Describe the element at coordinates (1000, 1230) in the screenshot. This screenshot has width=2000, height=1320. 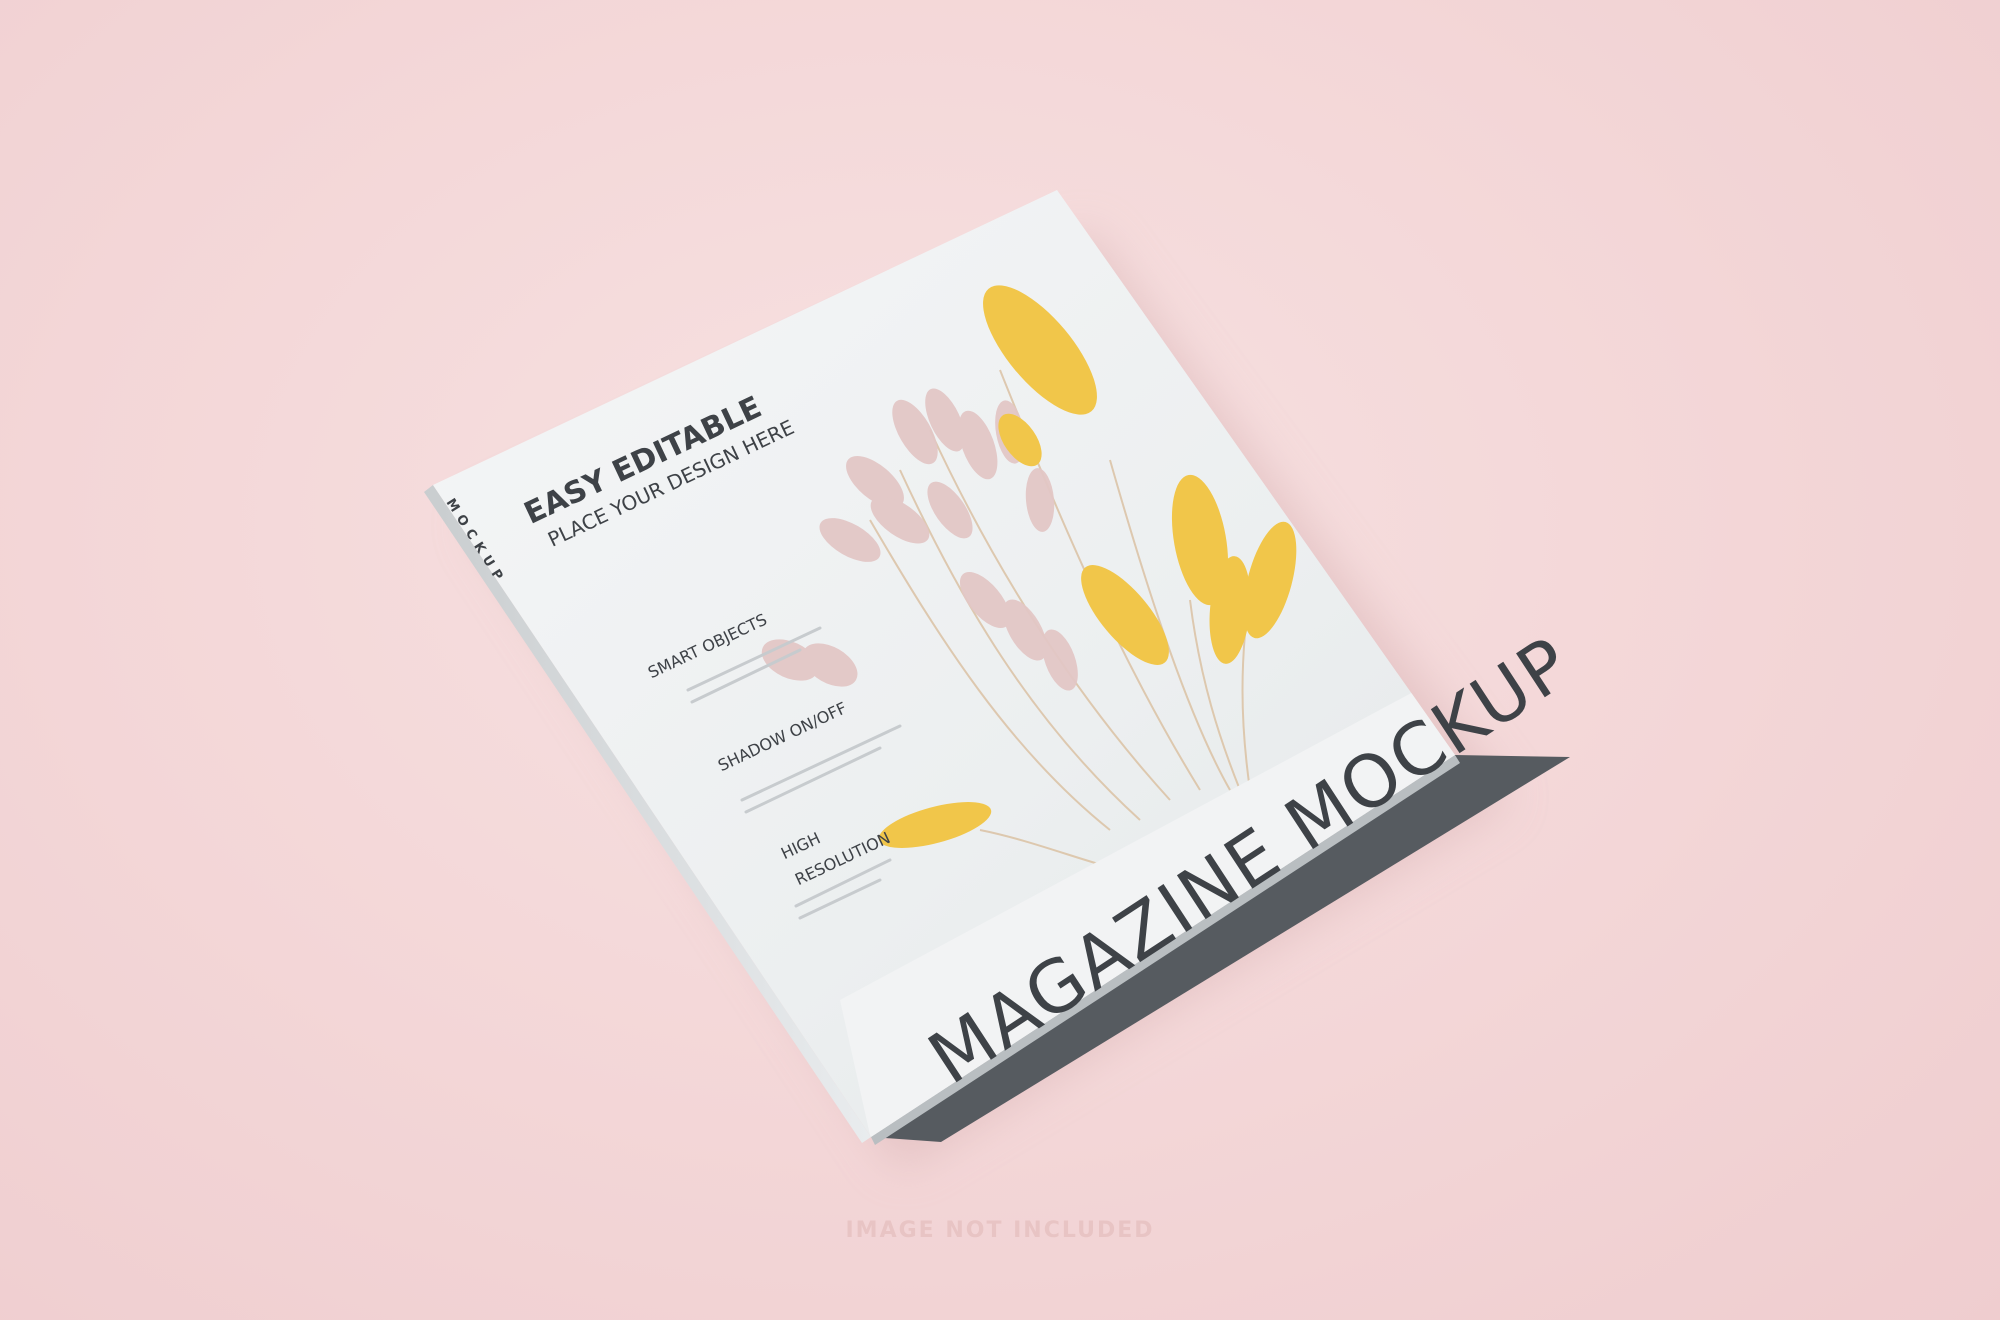
I see `image-not-included-note: IMAGE NOT INCLUDED` at that location.